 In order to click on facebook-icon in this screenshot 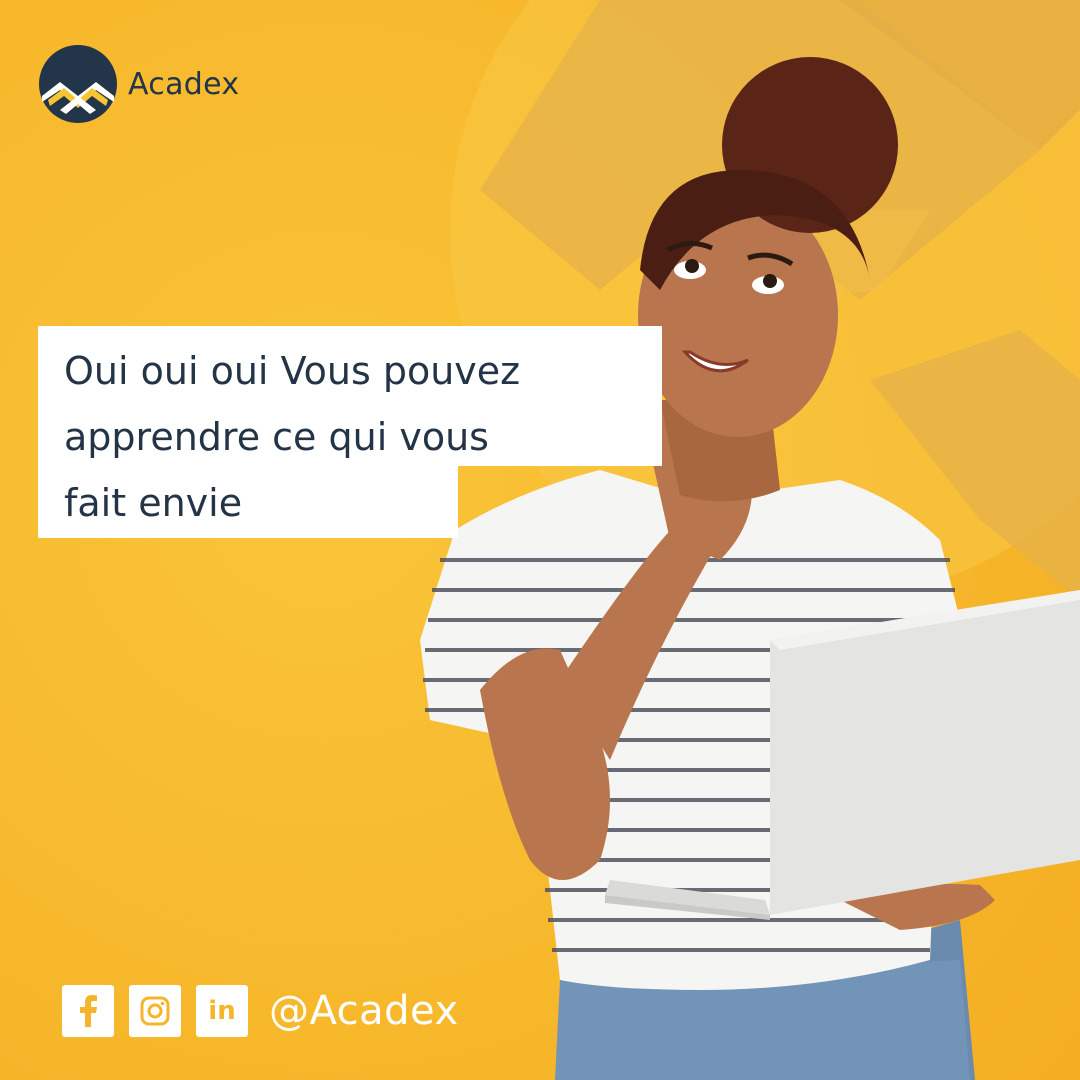, I will do `click(88, 1011)`.